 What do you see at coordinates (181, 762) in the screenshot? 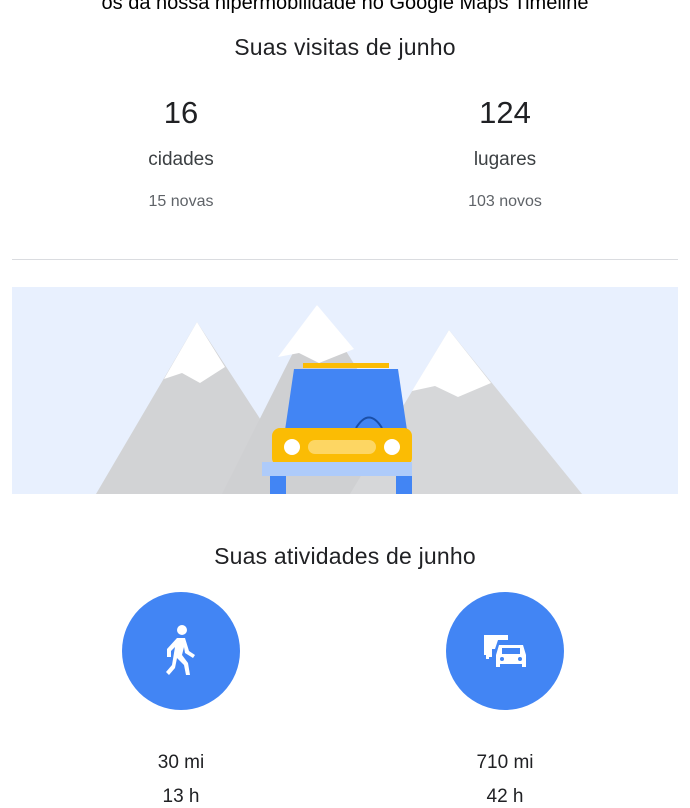
I see `walking-distance: 30 mi` at bounding box center [181, 762].